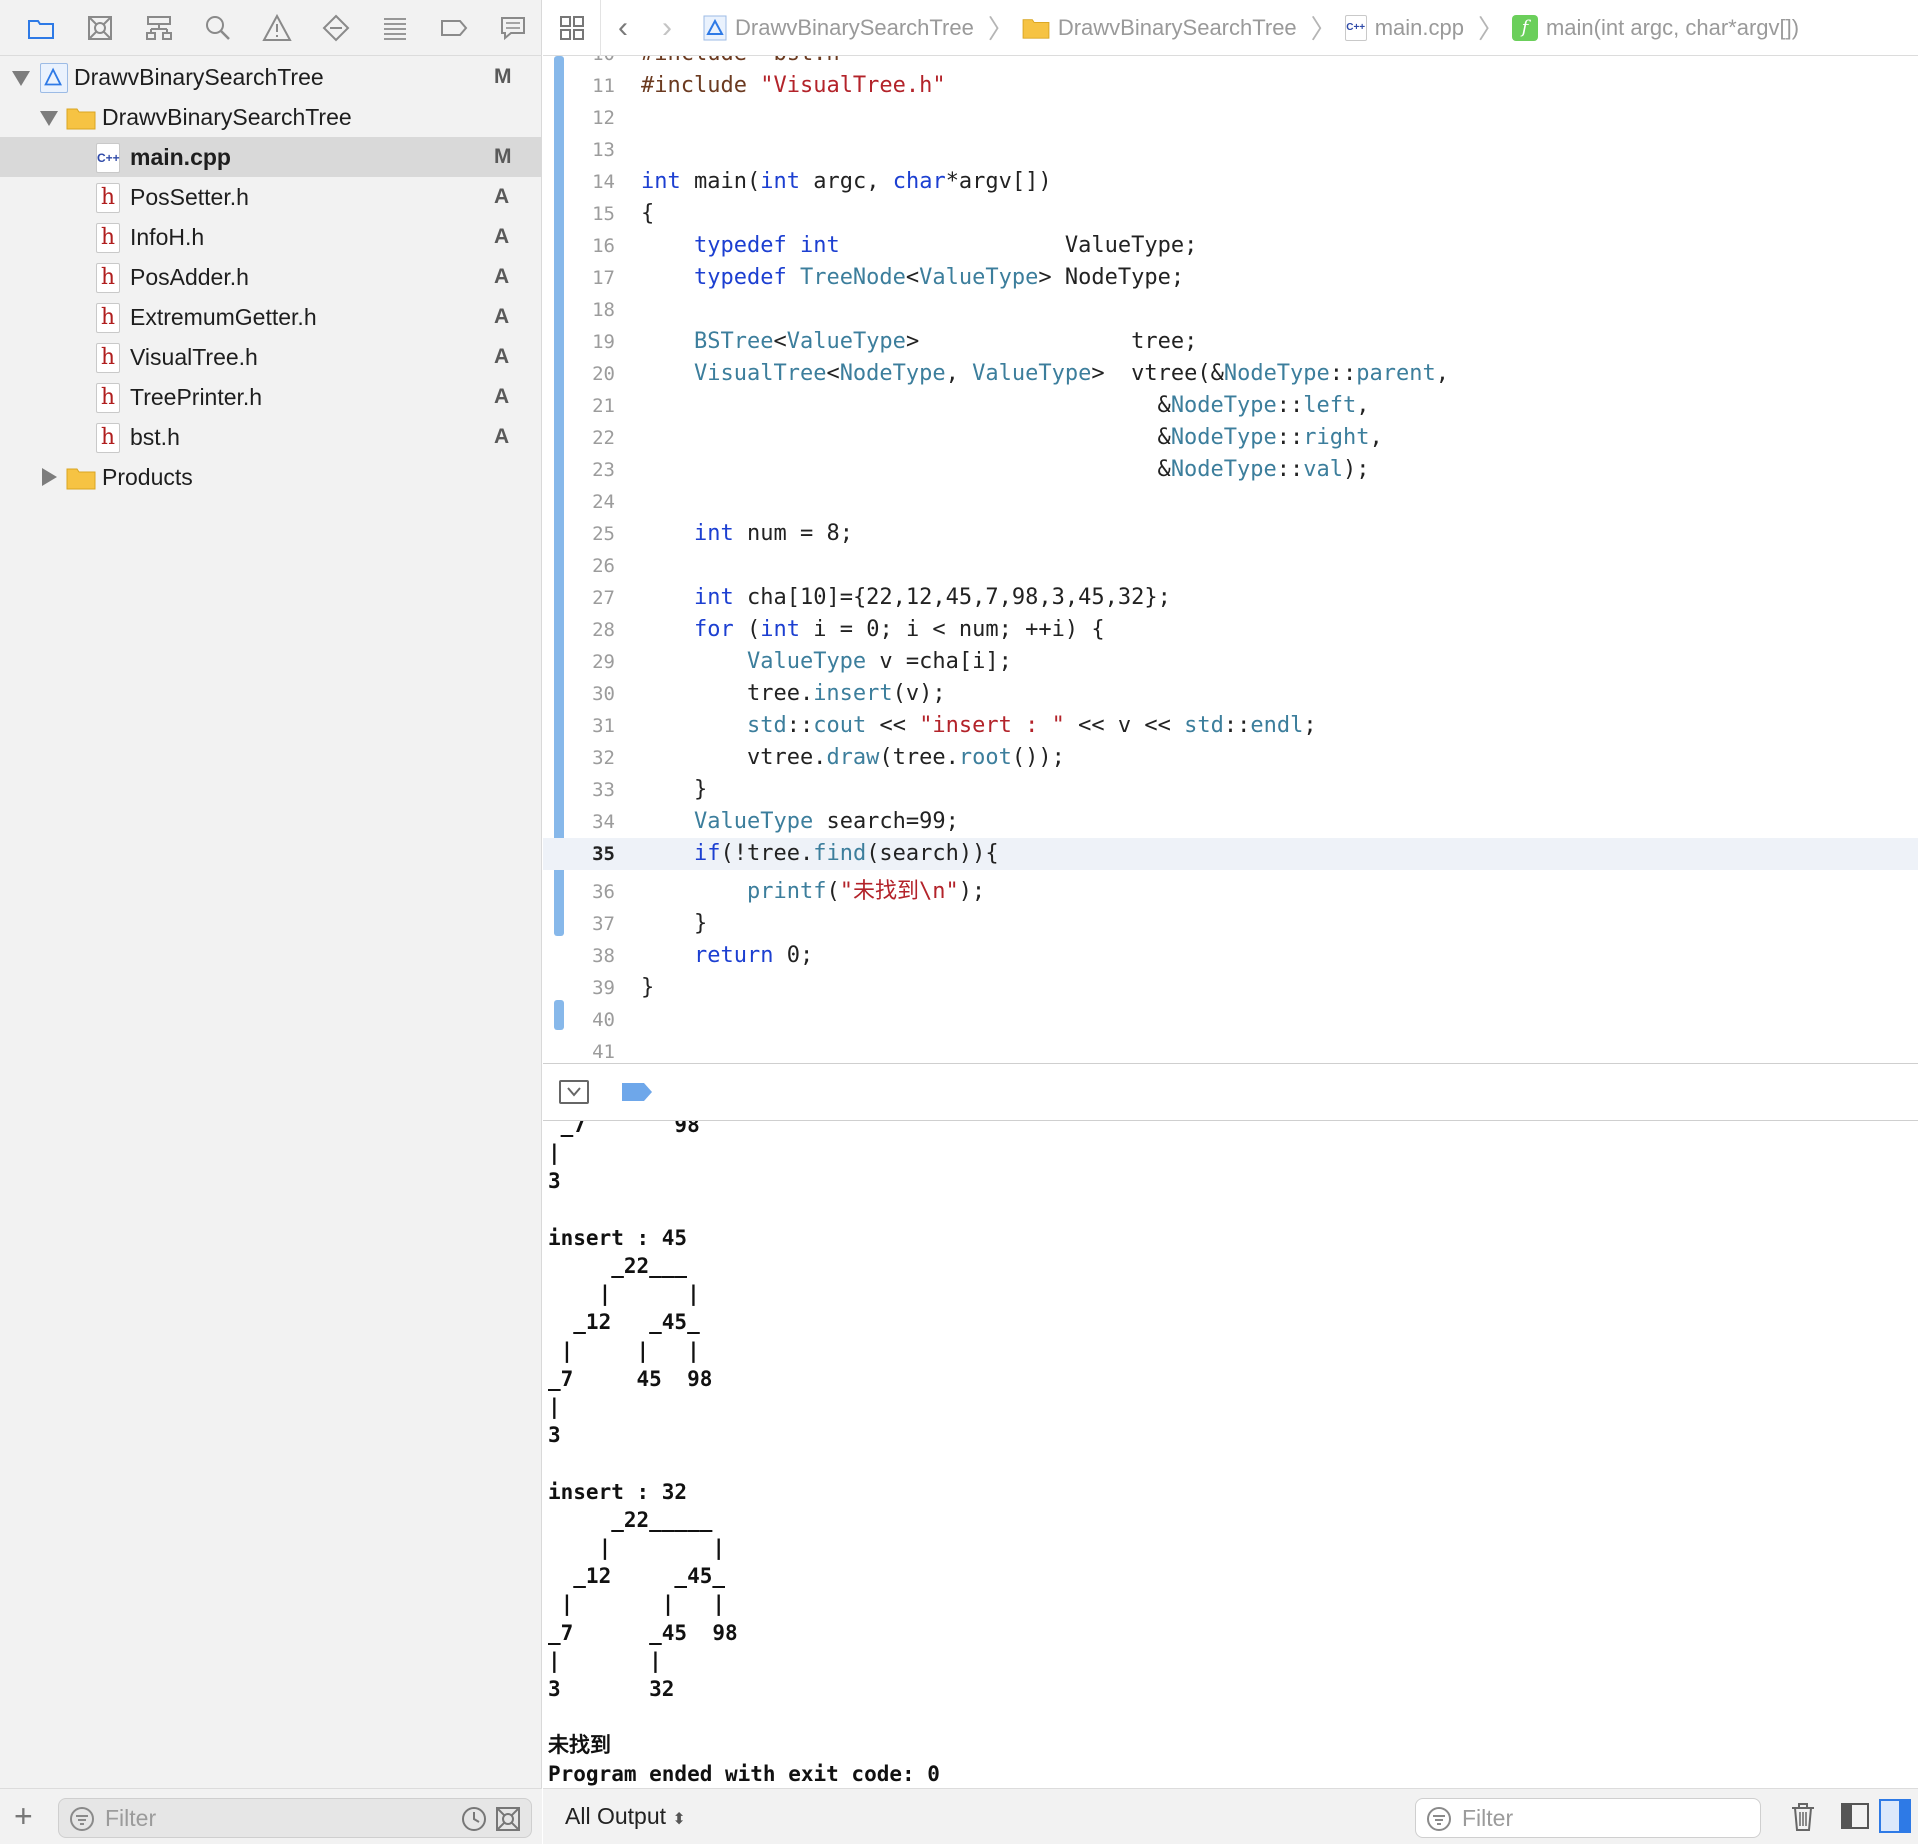  What do you see at coordinates (1177, 27) in the screenshot?
I see `breadcrumb-group-label: DrawvBinarySearchTree` at bounding box center [1177, 27].